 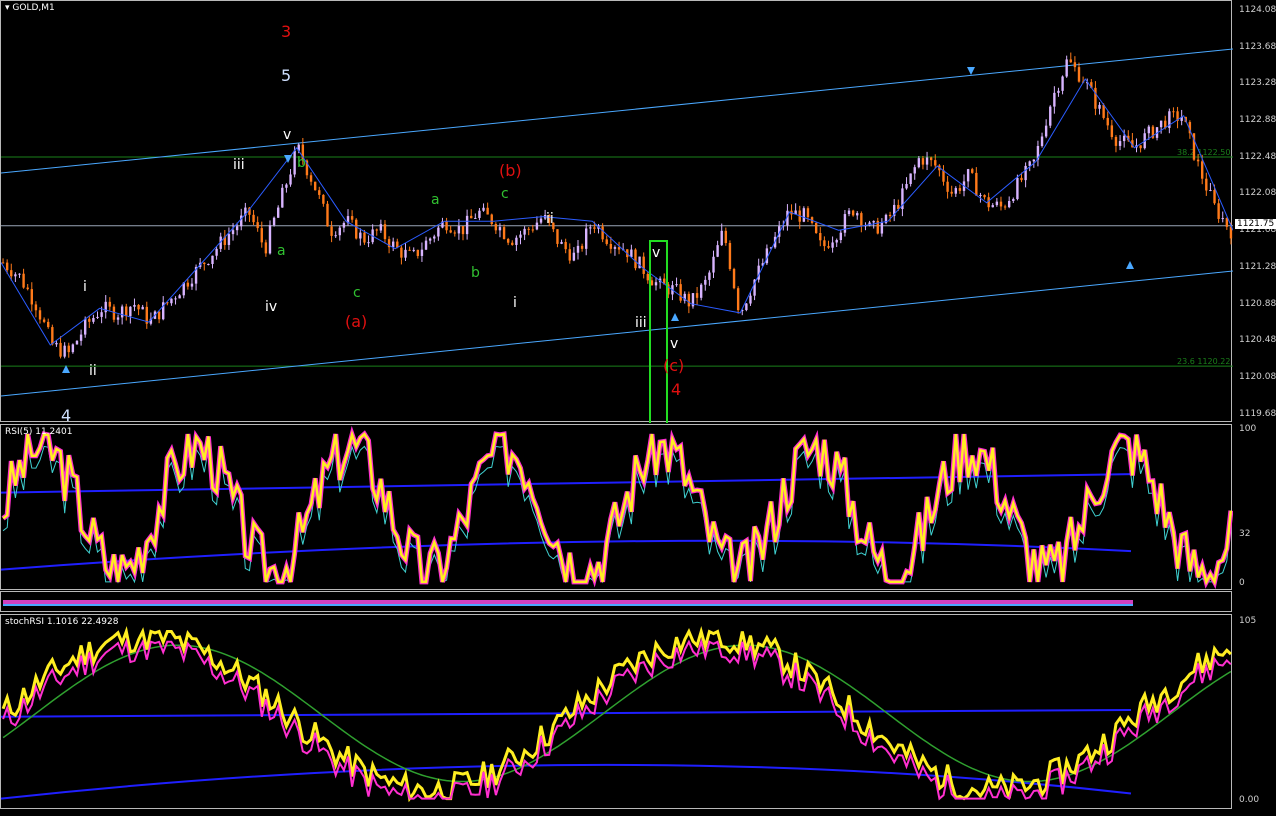 I want to click on fib-level-label: 23.6 1120.22, so click(x=1203, y=361).